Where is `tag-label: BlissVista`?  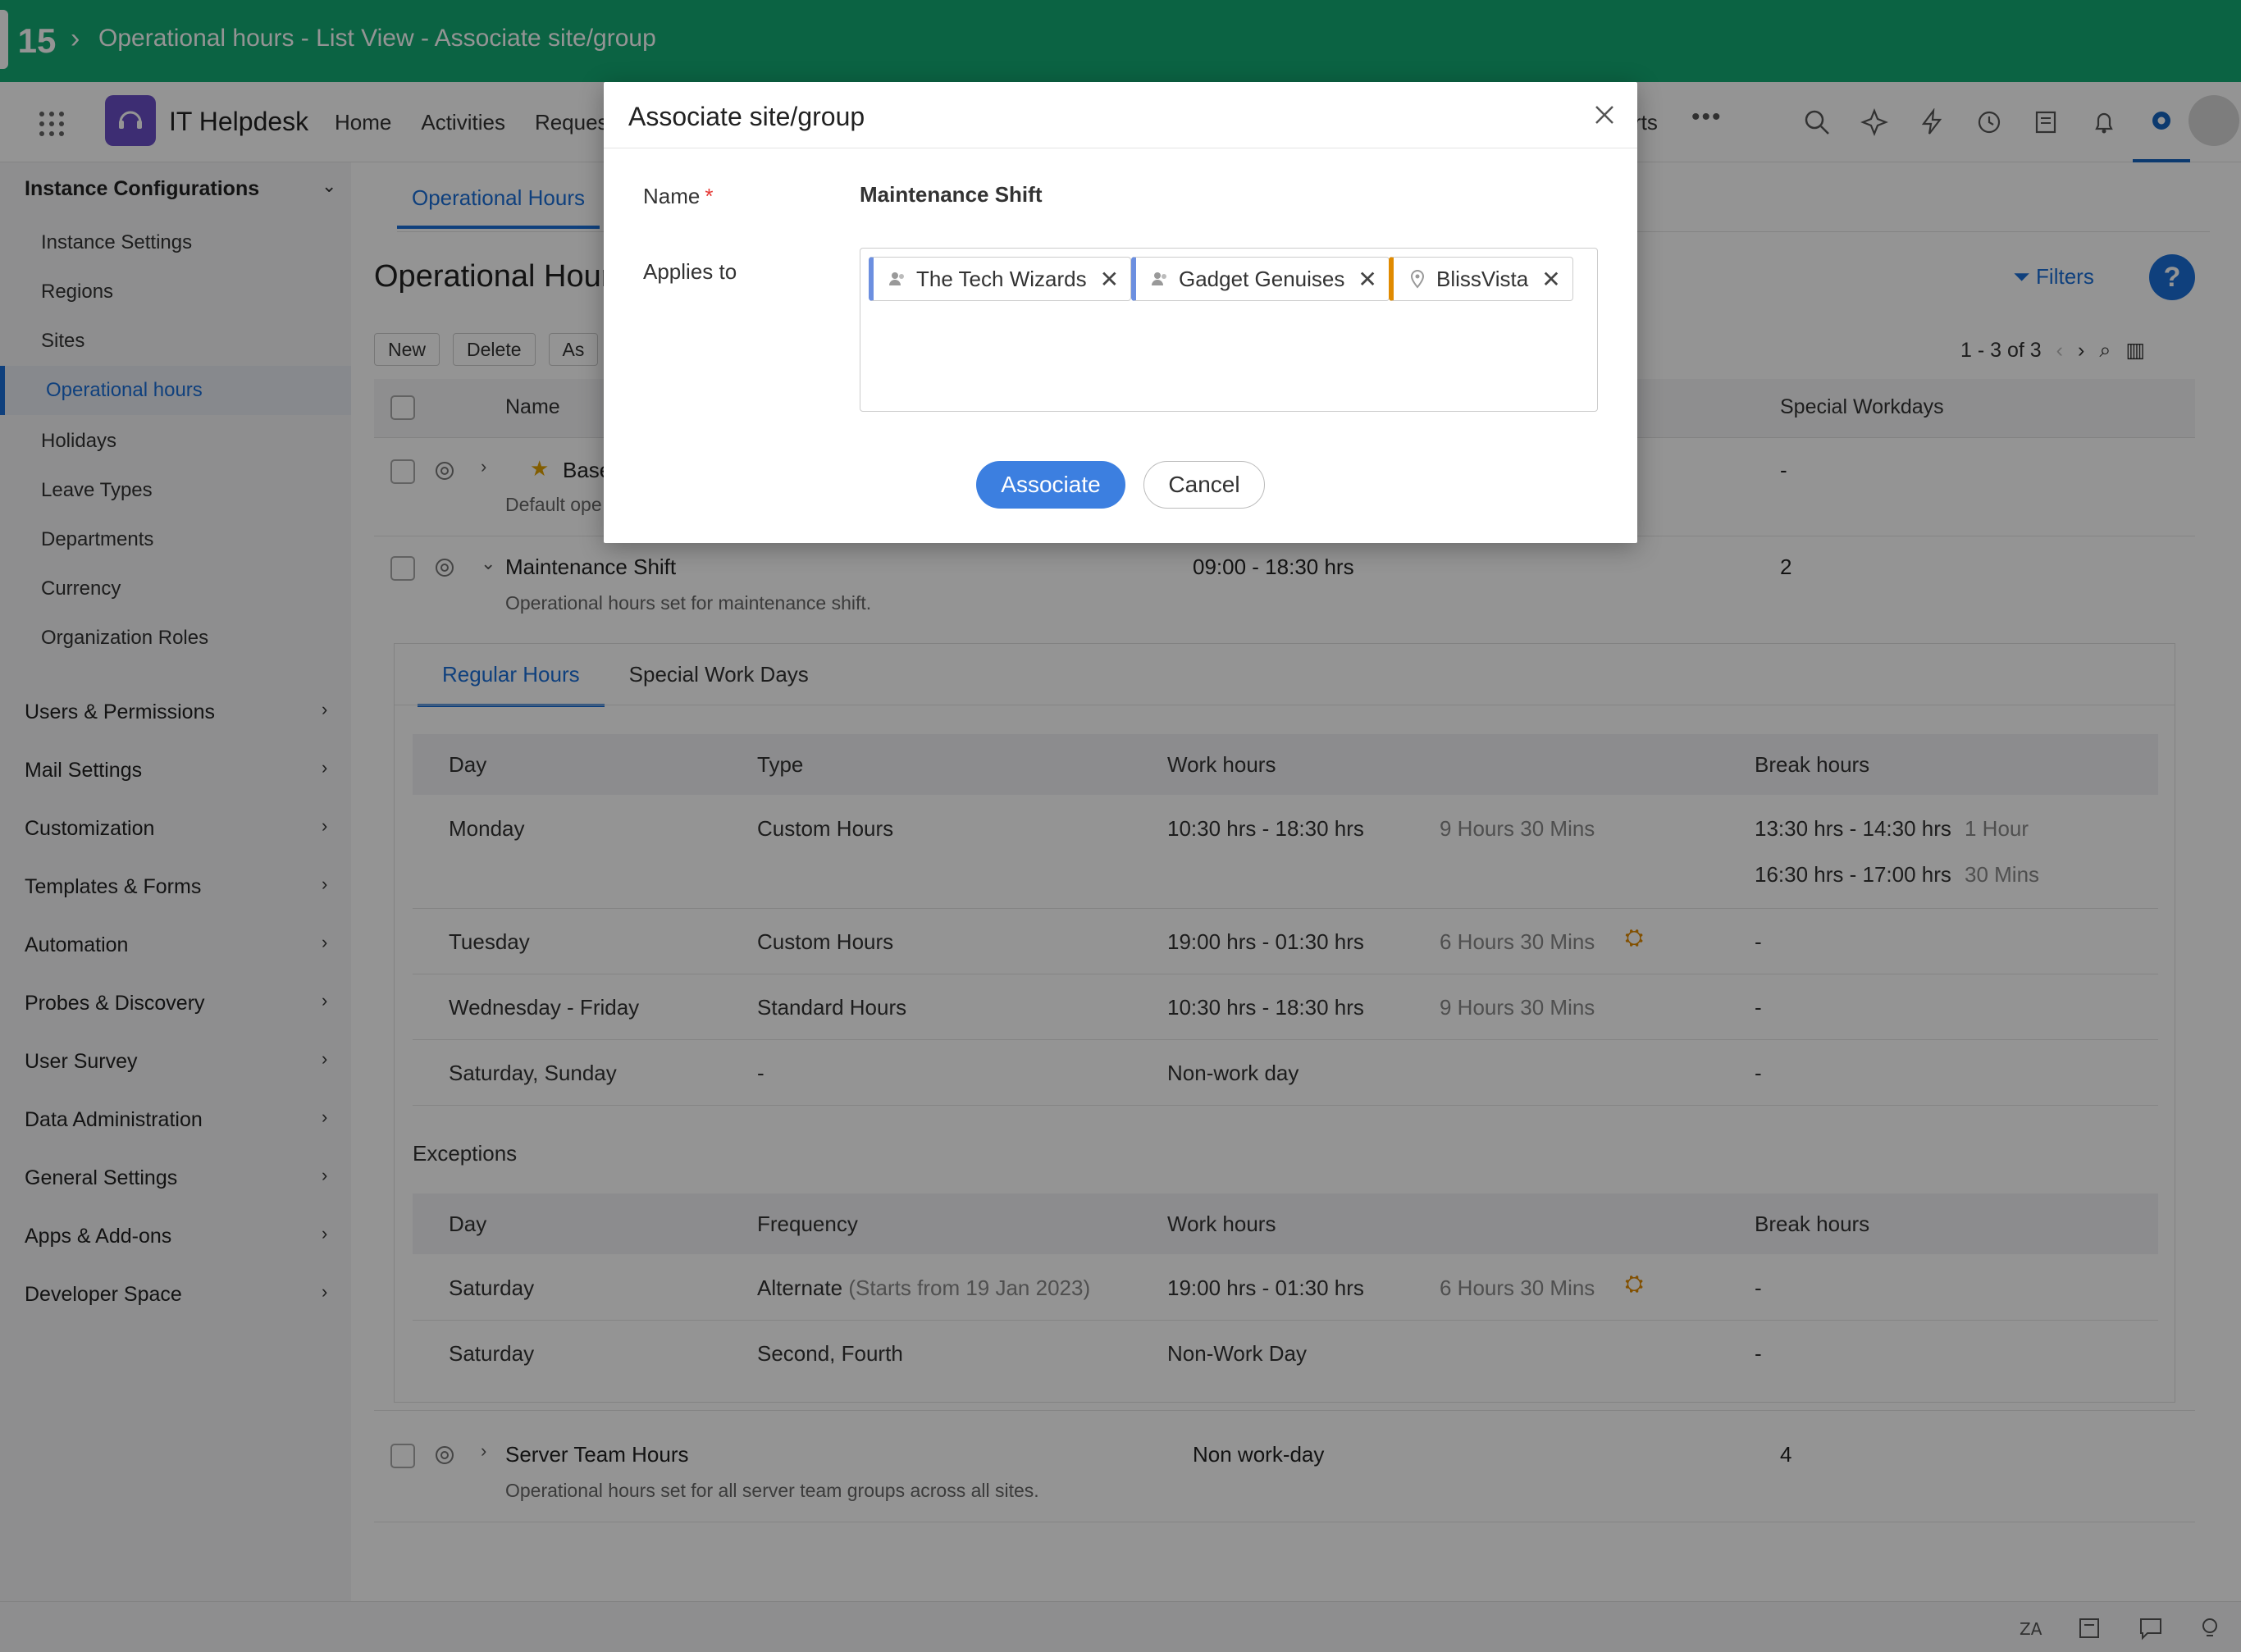
tag-label: BlissVista is located at coordinates (1482, 278).